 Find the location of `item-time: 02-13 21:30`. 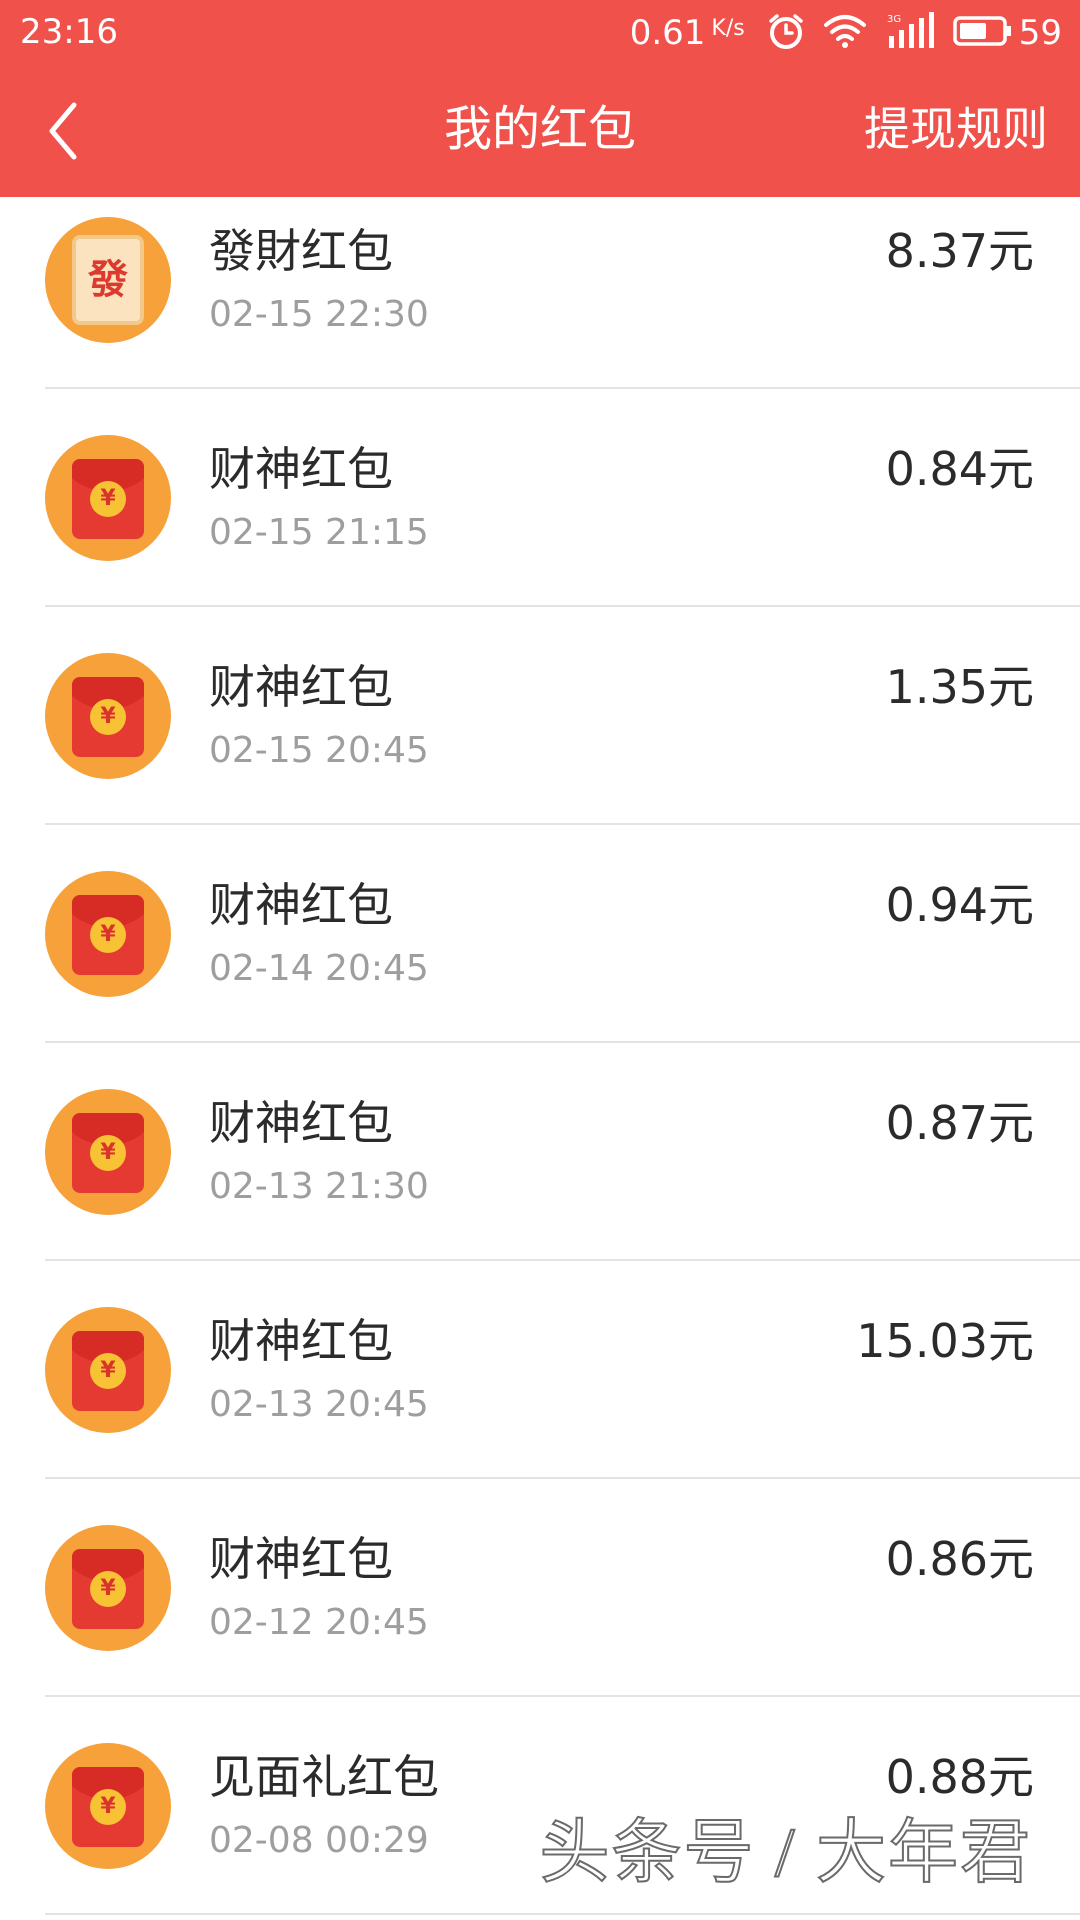

item-time: 02-13 21:30 is located at coordinates (319, 1186).